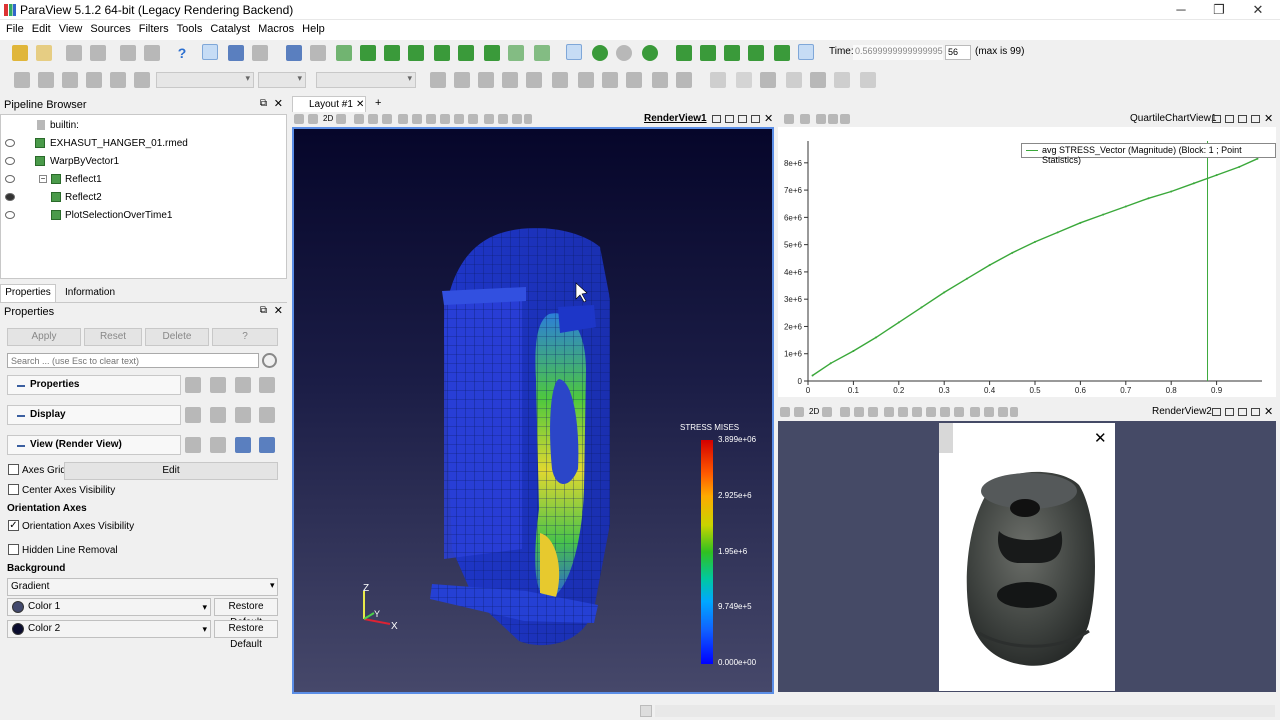 The image size is (1280, 720). Describe the element at coordinates (263, 310) in the screenshot. I see `float-panel-icon: ⧉` at that location.